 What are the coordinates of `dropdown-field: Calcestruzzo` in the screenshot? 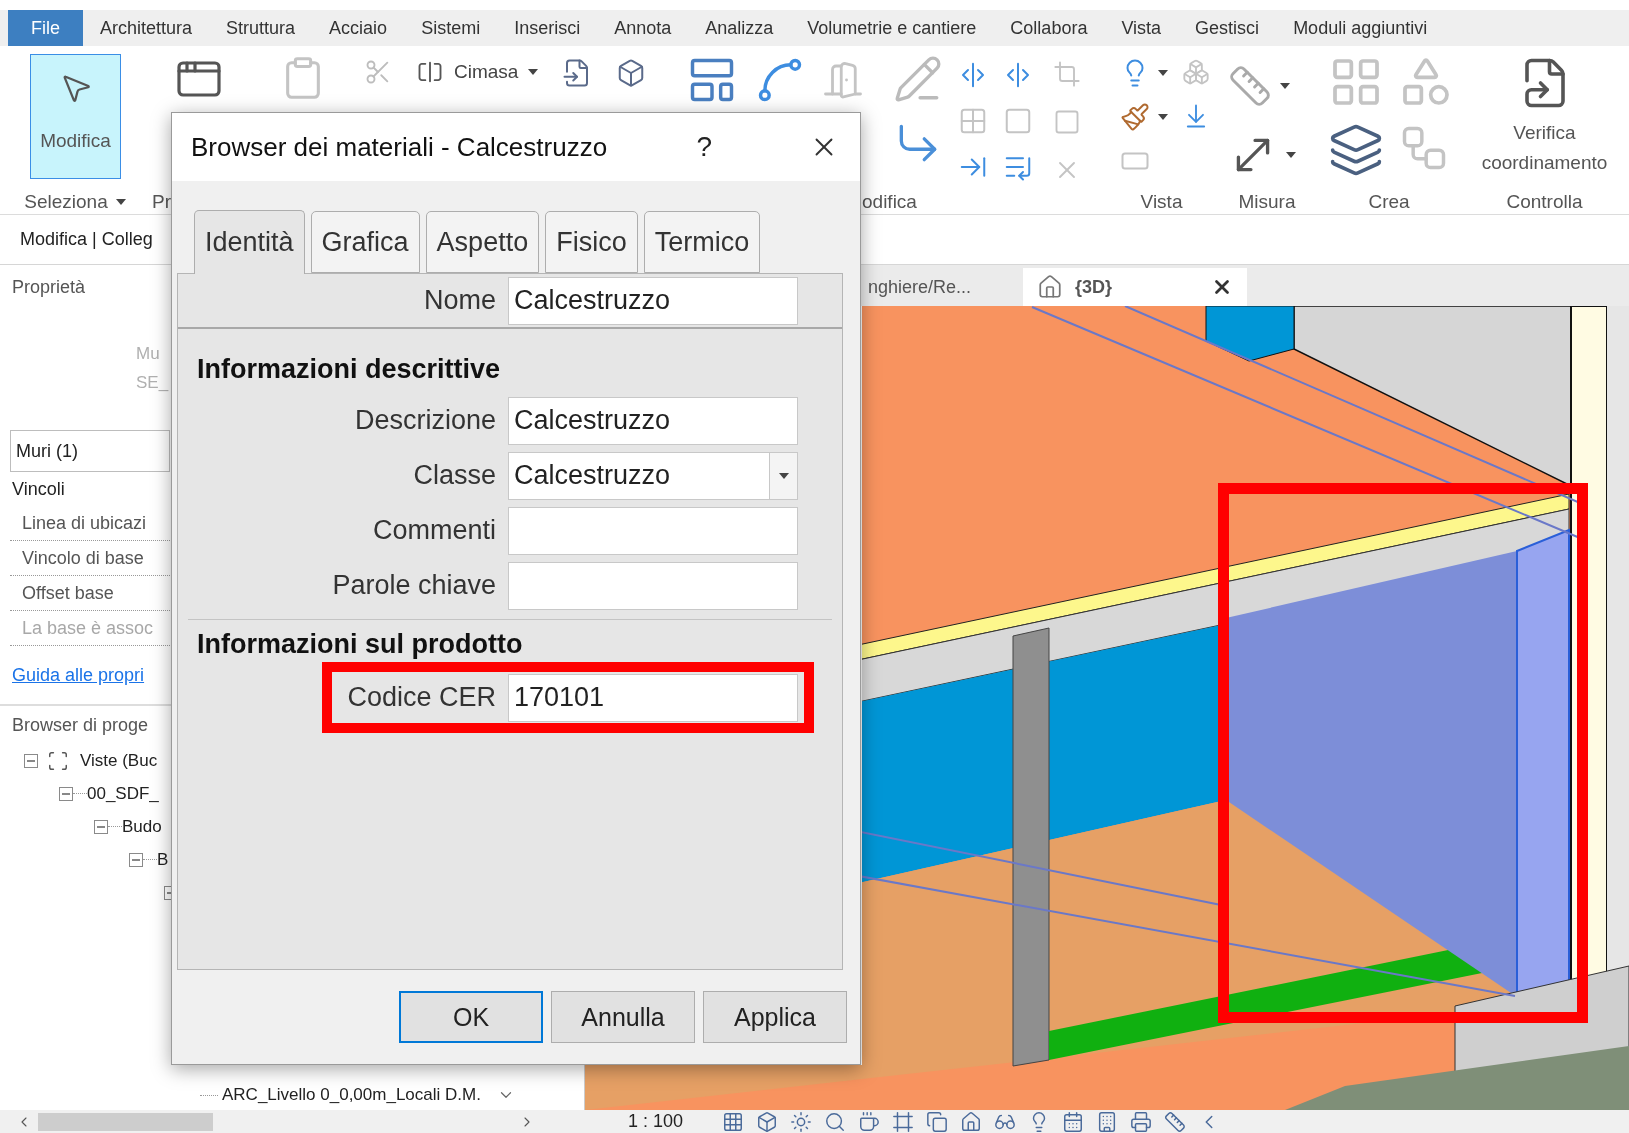 It's located at (653, 475).